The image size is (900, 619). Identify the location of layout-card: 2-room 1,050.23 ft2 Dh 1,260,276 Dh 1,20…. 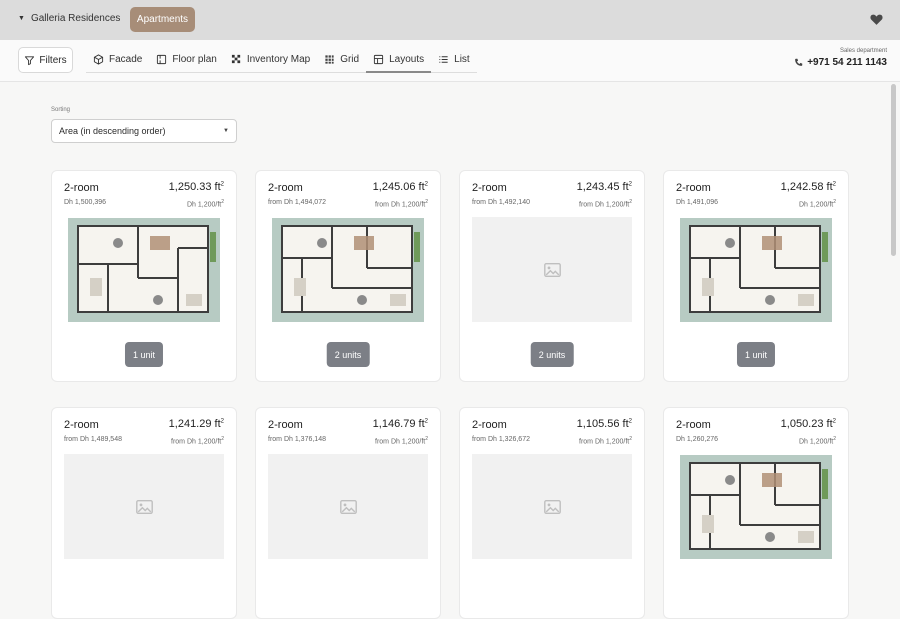
(756, 513).